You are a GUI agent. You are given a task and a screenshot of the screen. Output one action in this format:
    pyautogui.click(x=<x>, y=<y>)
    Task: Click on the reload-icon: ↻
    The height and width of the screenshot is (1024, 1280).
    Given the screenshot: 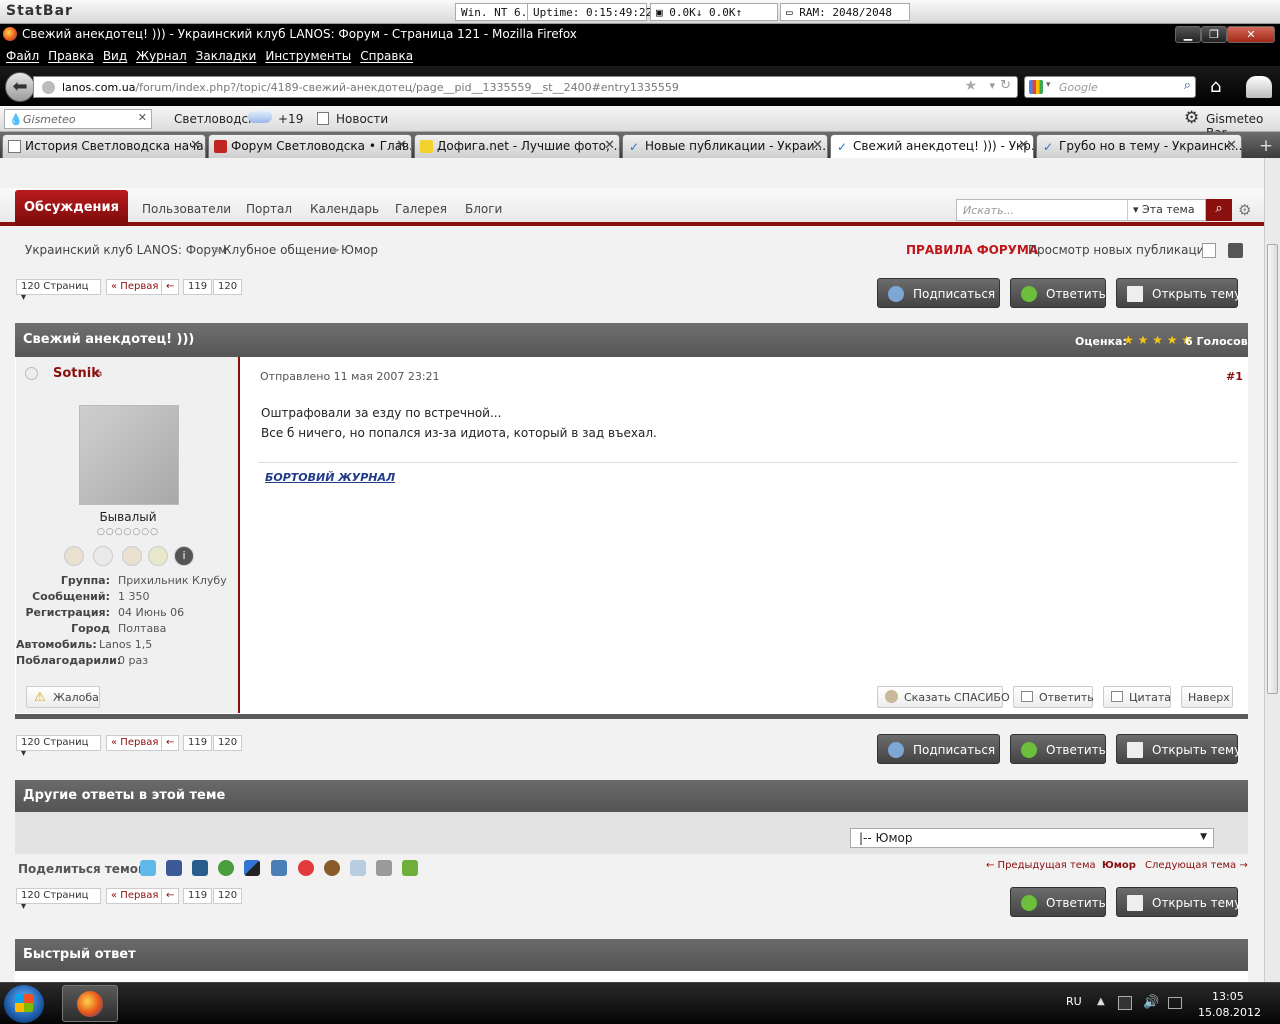 What is the action you would take?
    pyautogui.click(x=1005, y=85)
    